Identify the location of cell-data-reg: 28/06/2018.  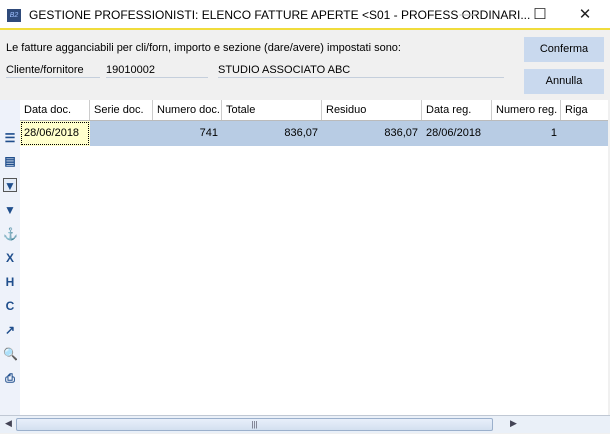
(457, 133).